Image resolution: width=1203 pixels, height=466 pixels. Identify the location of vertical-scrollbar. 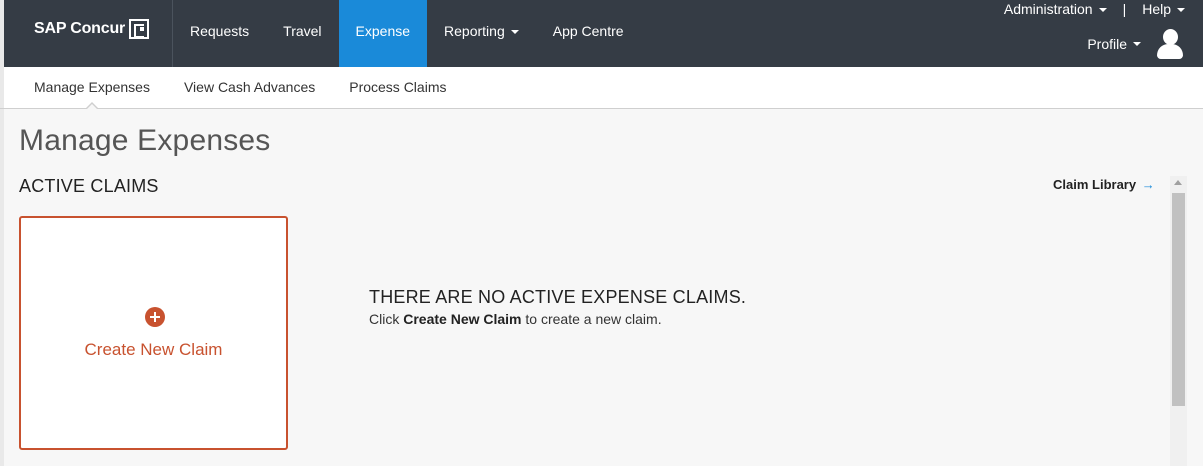
(1178, 321).